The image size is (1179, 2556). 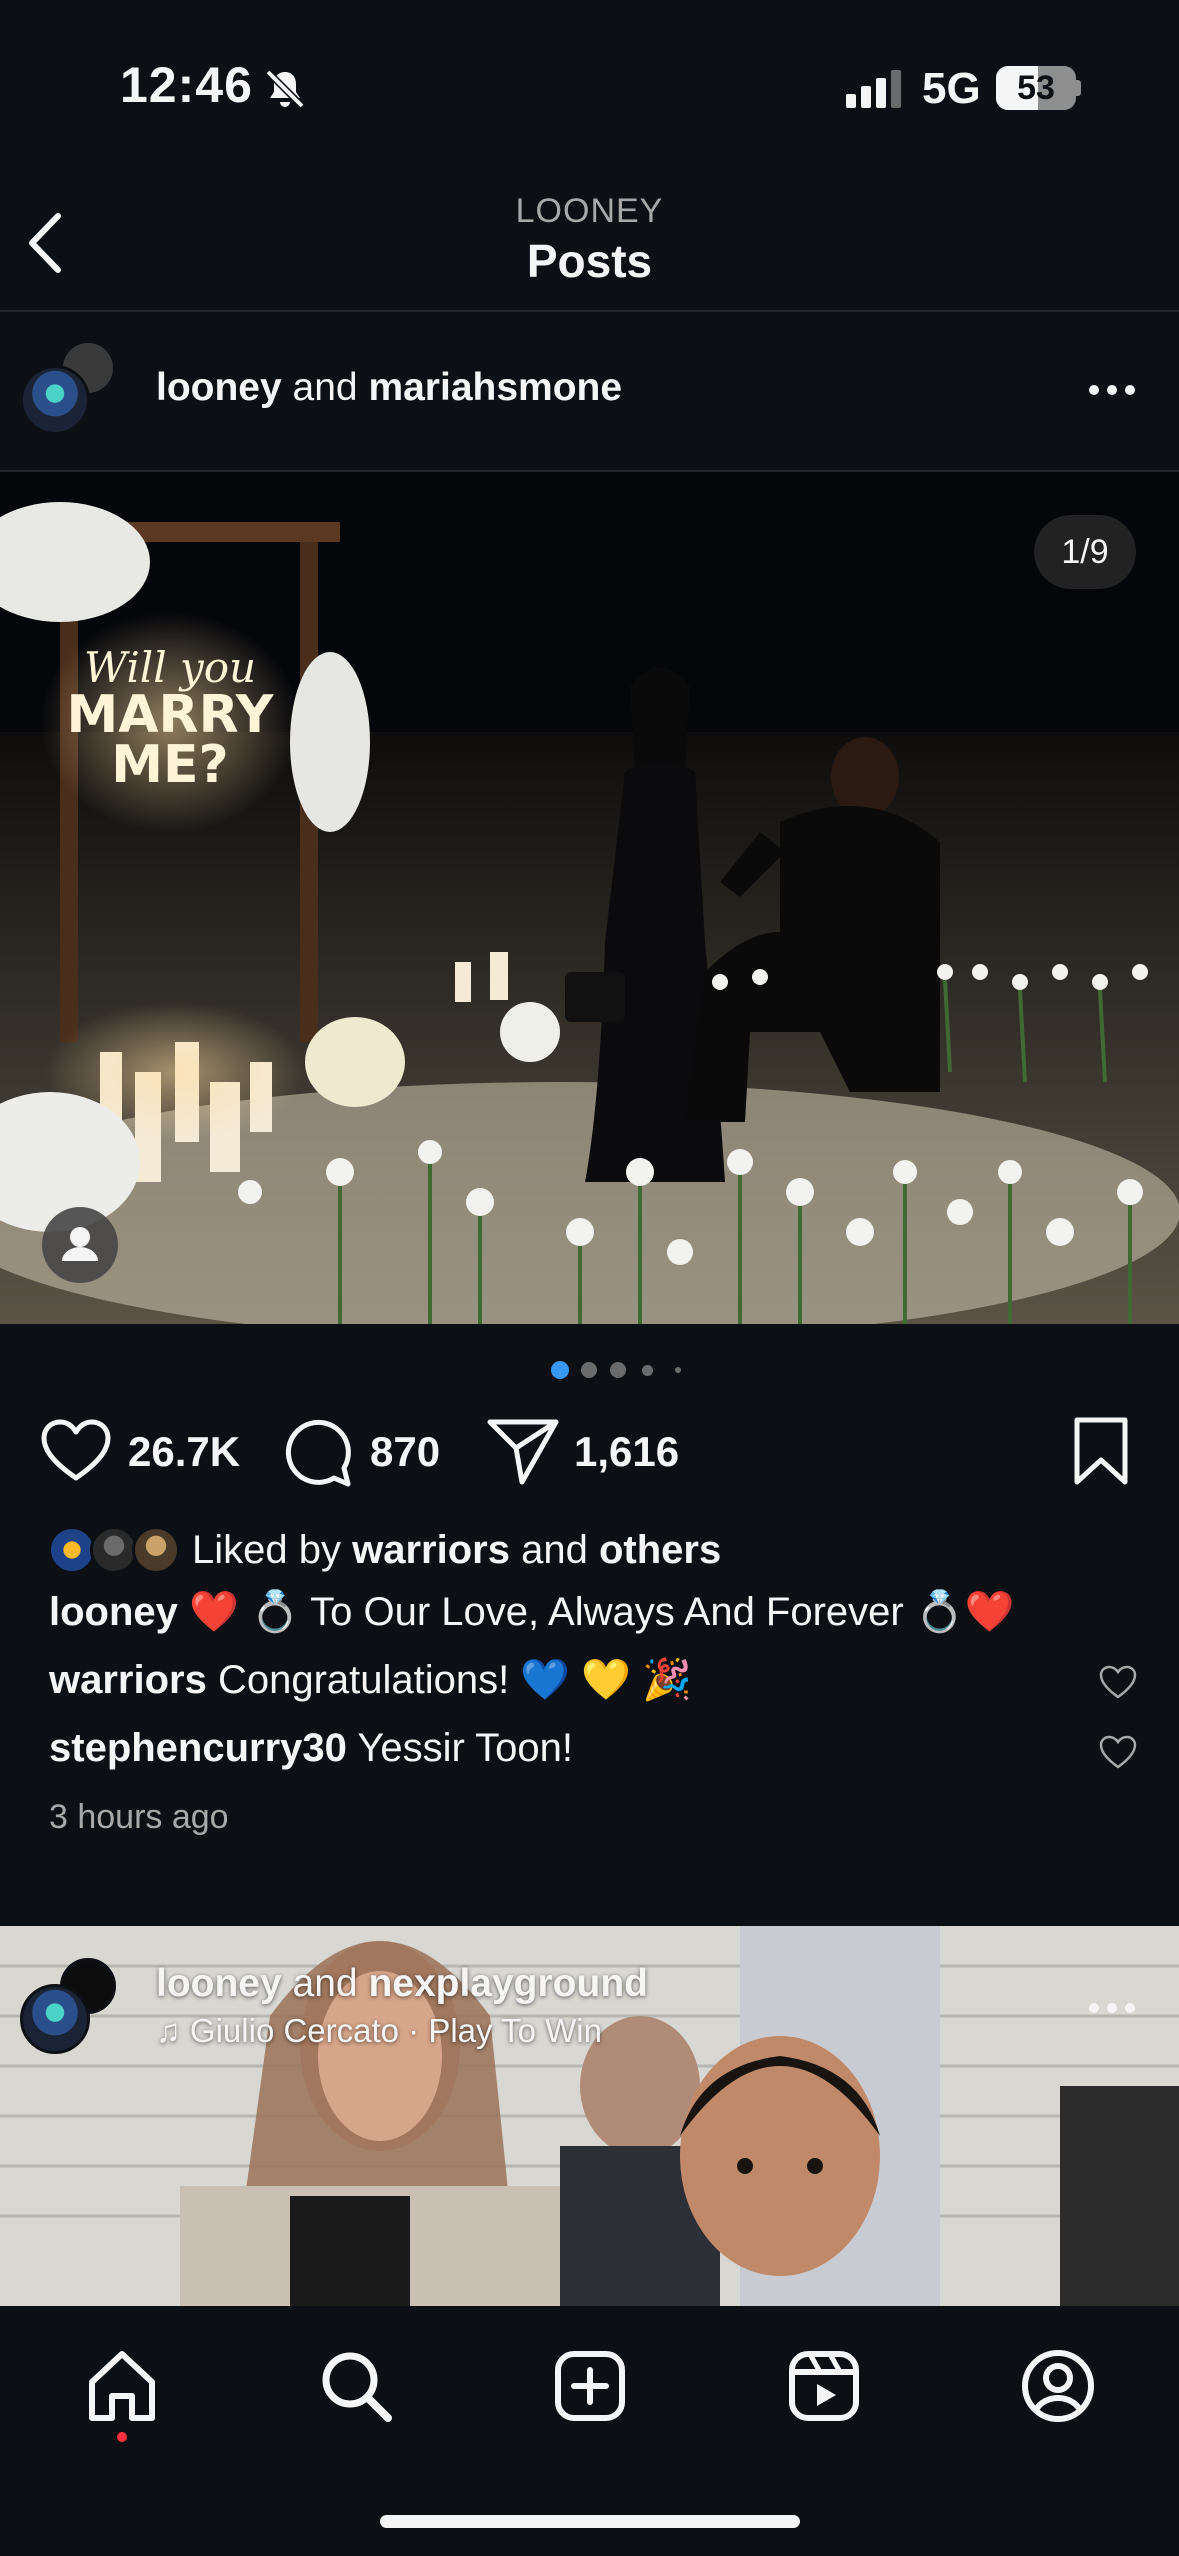 What do you see at coordinates (396, 2030) in the screenshot?
I see `audio-label: Giulio Cercato · Play To Win` at bounding box center [396, 2030].